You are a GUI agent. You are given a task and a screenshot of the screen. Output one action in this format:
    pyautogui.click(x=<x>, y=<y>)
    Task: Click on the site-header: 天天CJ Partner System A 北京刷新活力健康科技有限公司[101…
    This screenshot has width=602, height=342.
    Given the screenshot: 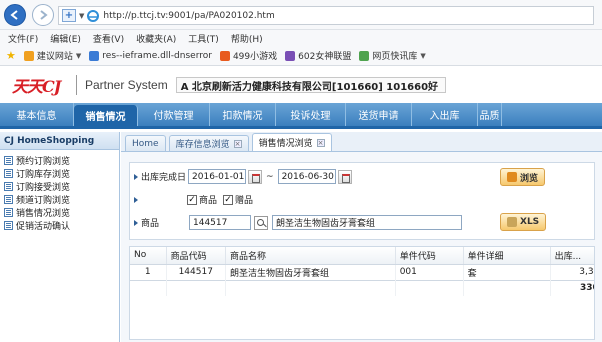 What is the action you would take?
    pyautogui.click(x=301, y=85)
    